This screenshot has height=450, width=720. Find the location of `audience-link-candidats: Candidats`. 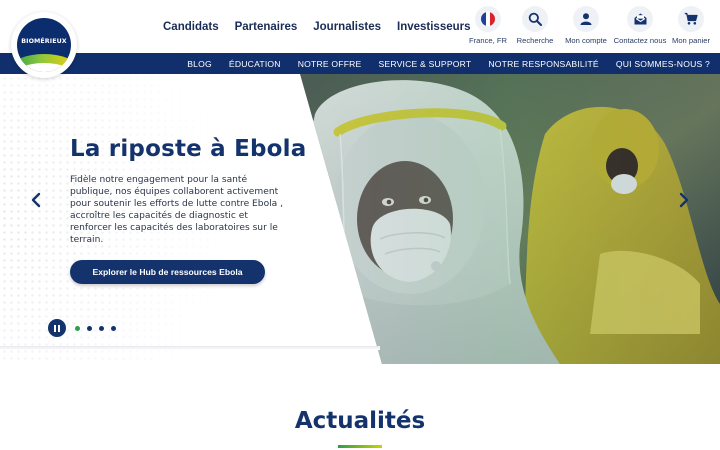

audience-link-candidats: Candidats is located at coordinates (191, 27).